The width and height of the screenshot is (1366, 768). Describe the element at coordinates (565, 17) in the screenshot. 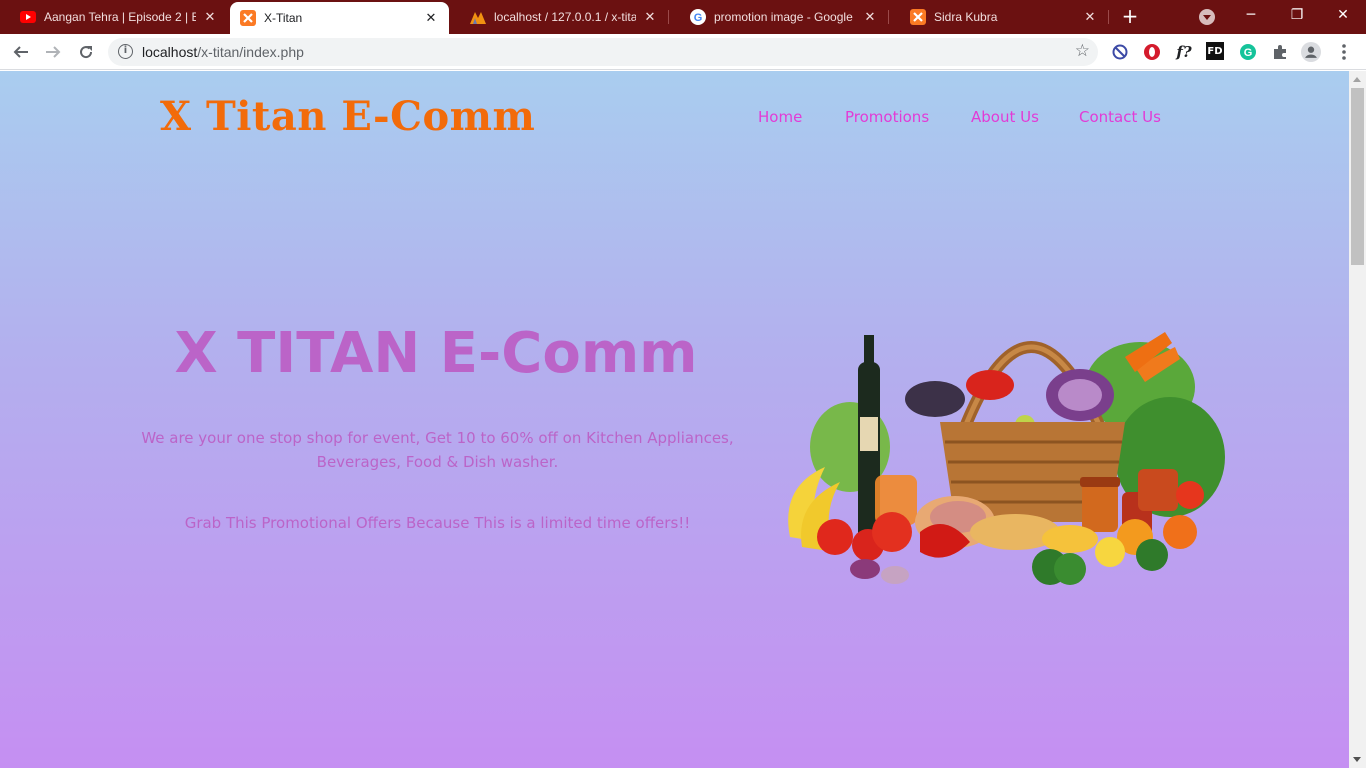

I see `tab-title: localhost / 127.0.0.1 / x-titan` at that location.